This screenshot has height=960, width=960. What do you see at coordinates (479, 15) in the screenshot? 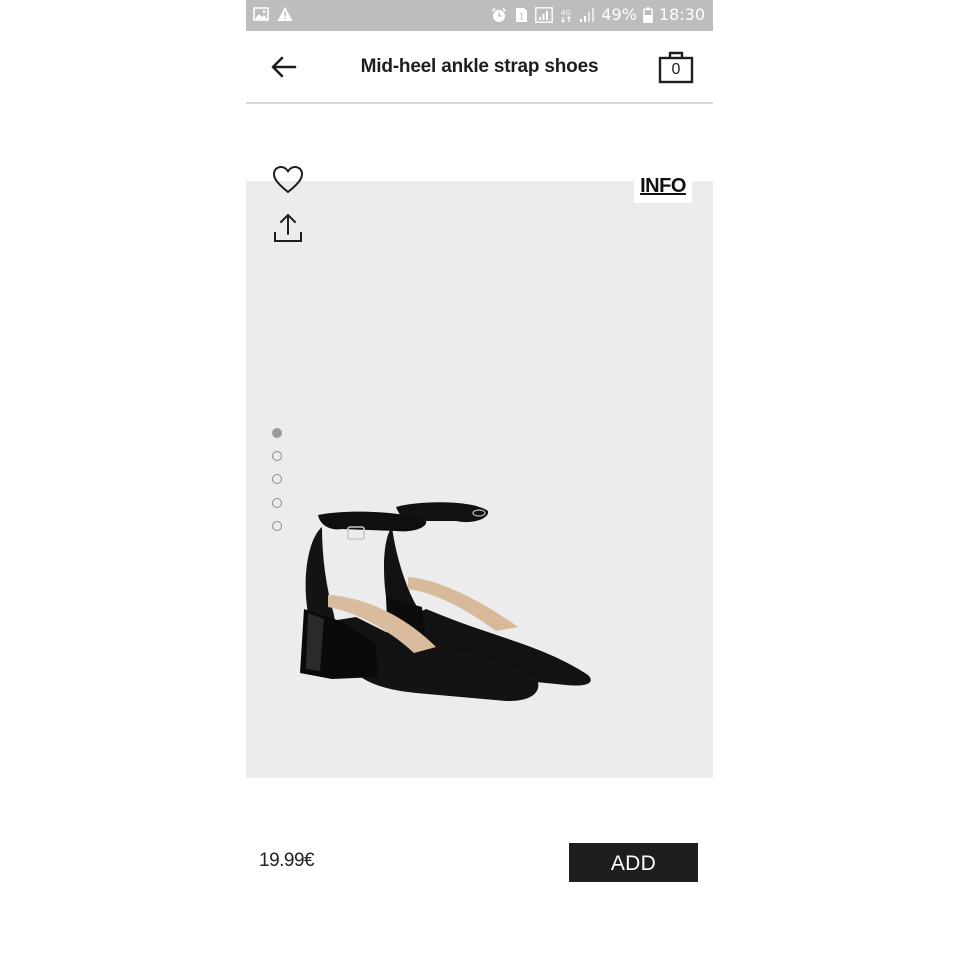
I see `status-bar: 1 4G 49% 18:30` at bounding box center [479, 15].